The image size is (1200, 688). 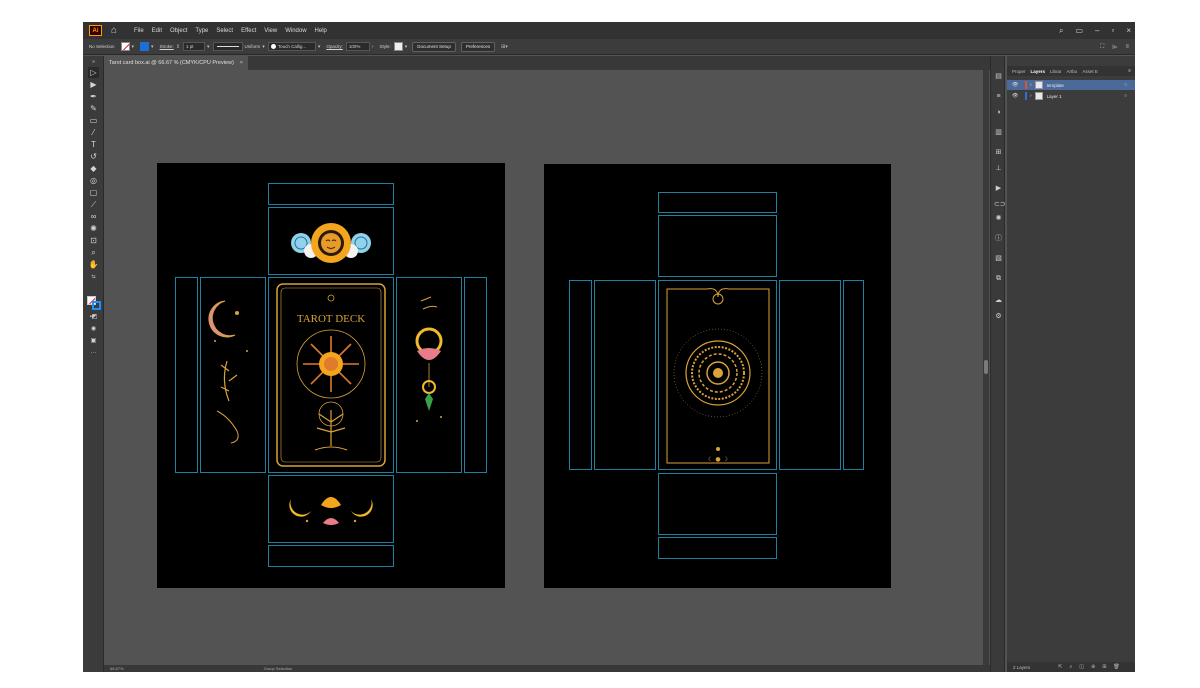 What do you see at coordinates (1114, 47) in the screenshot?
I see `align-icon: ⊫` at bounding box center [1114, 47].